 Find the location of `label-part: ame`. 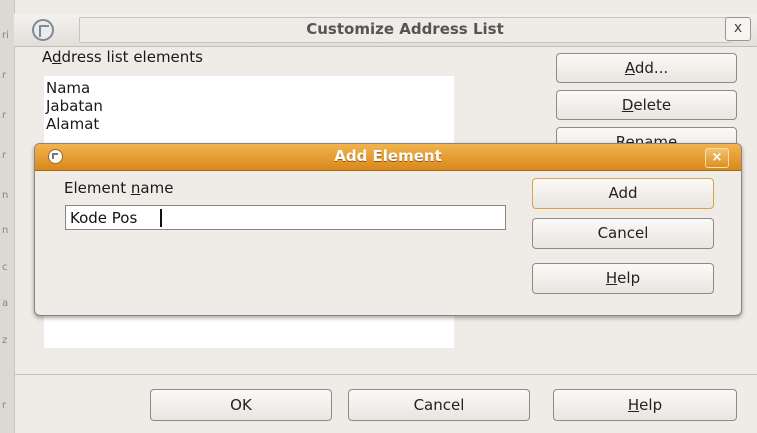

label-part: ame is located at coordinates (157, 188).